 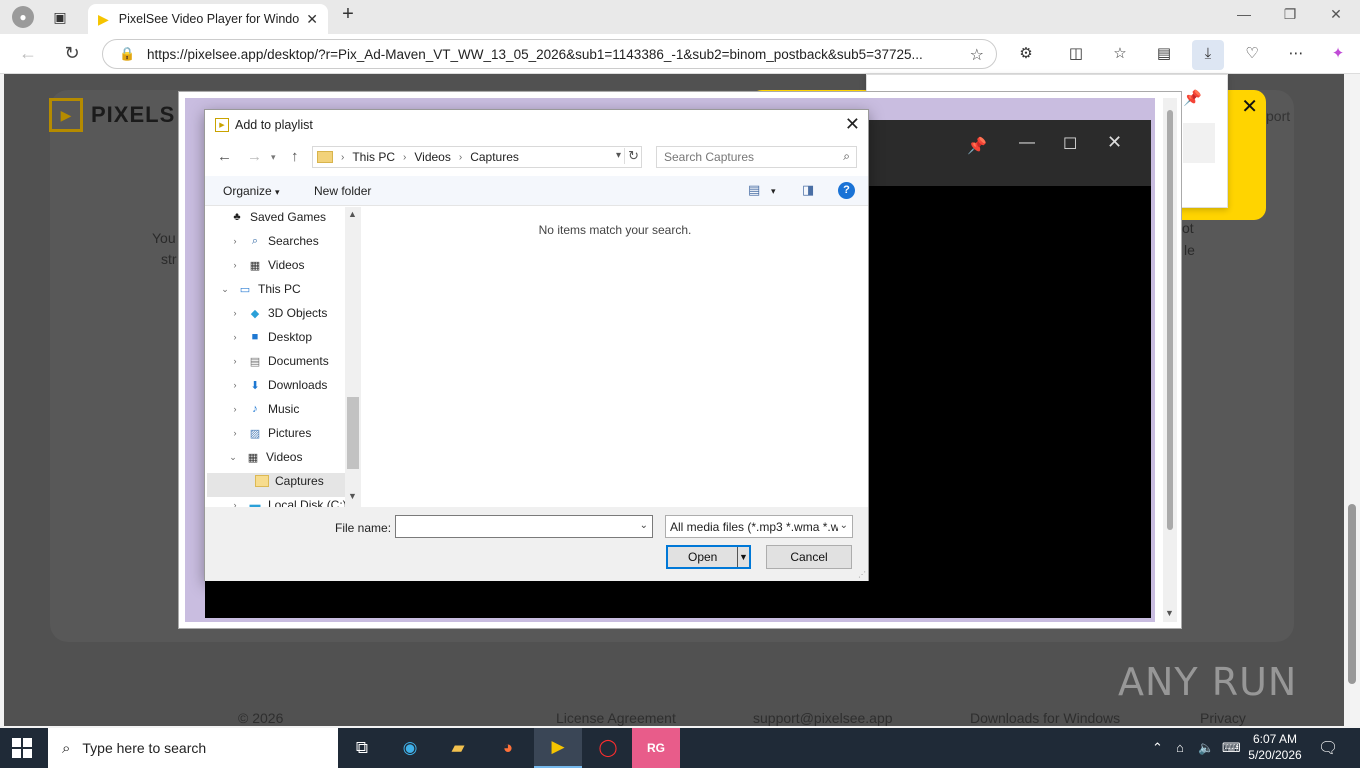 What do you see at coordinates (342, 191) in the screenshot?
I see `new-folder-button: New folder` at bounding box center [342, 191].